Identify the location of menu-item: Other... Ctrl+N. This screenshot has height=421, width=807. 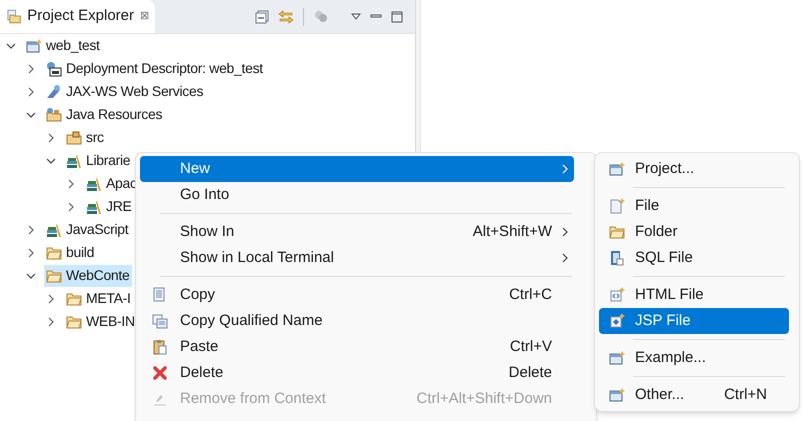
(694, 395).